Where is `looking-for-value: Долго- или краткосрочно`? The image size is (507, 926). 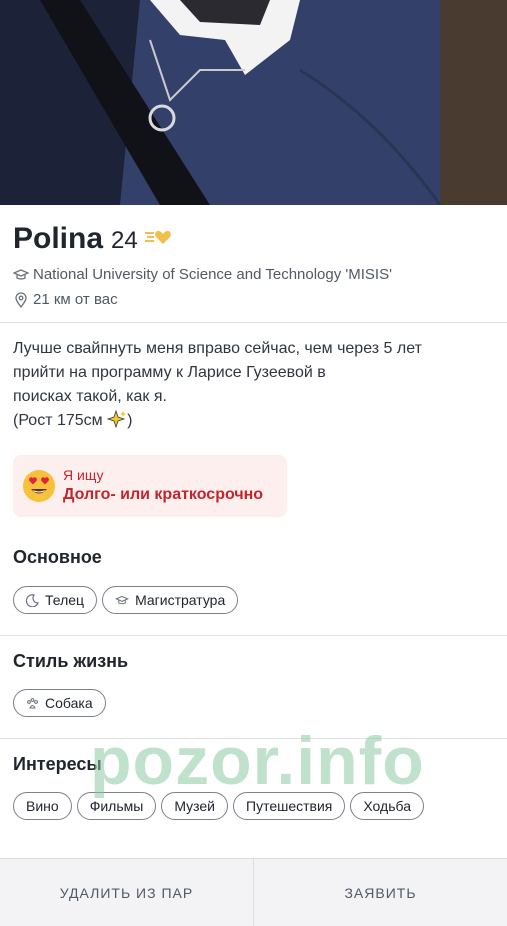
looking-for-value: Долго- или краткосрочно is located at coordinates (163, 494).